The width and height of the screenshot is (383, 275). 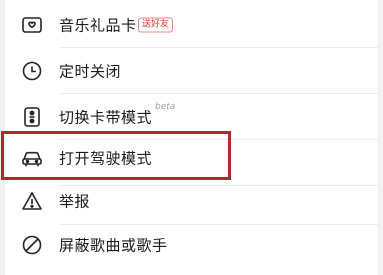 I want to click on block-icon, so click(x=32, y=245).